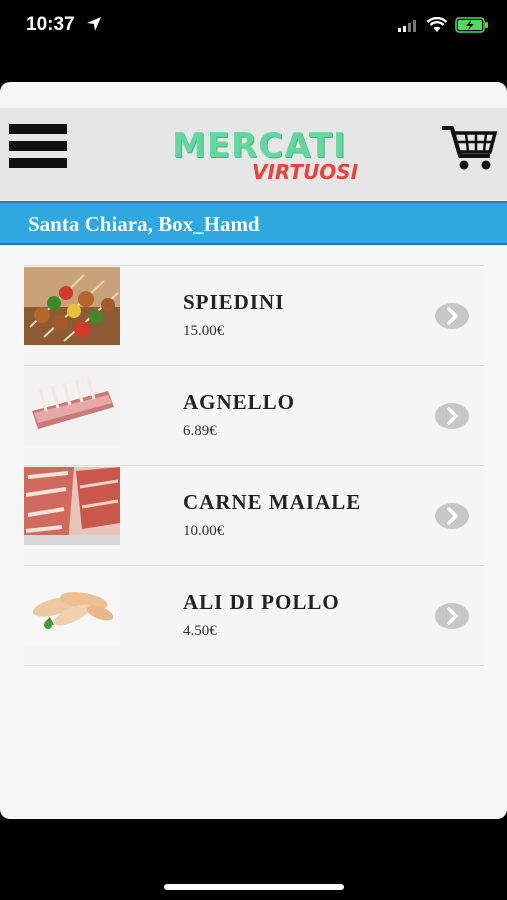  What do you see at coordinates (254, 415) in the screenshot?
I see `product-item: AGNELLO 6.89€` at bounding box center [254, 415].